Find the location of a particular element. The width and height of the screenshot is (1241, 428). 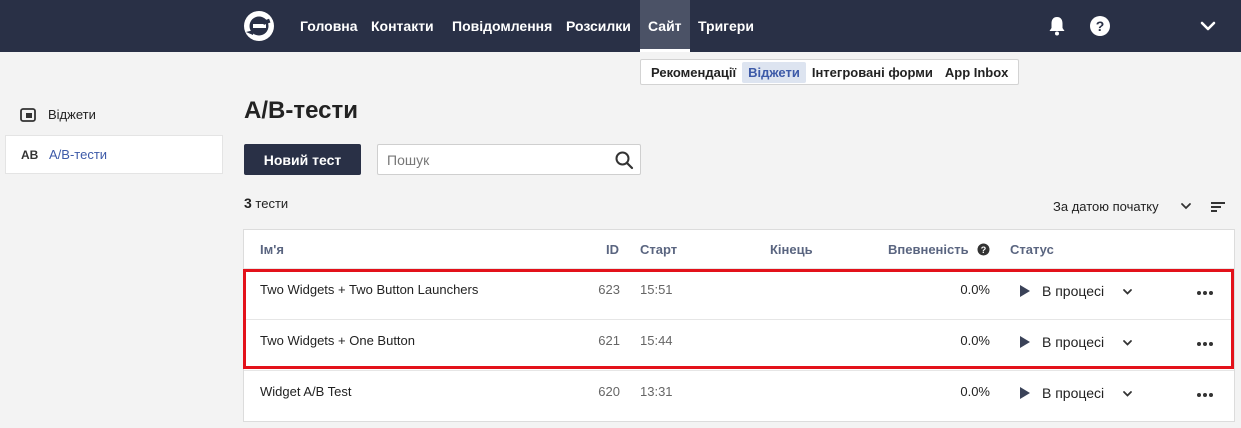

subnav-integrated-forms: Інтегровані форми is located at coordinates (872, 72).